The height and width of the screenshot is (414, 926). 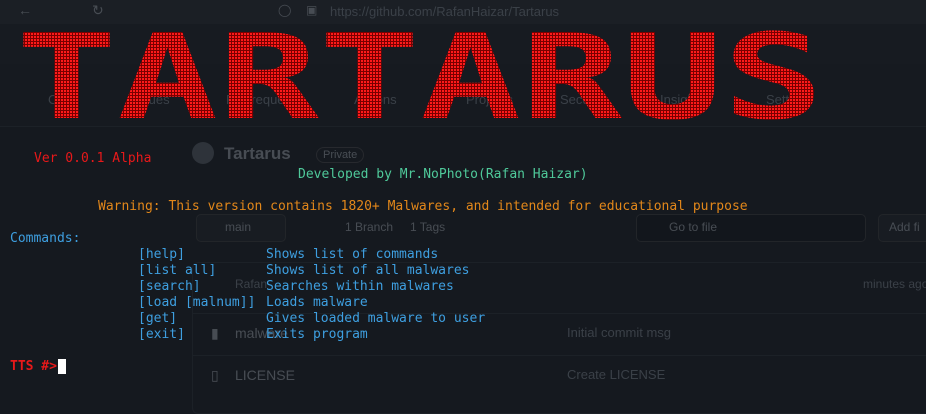 I want to click on command-name: [list all], so click(x=177, y=270).